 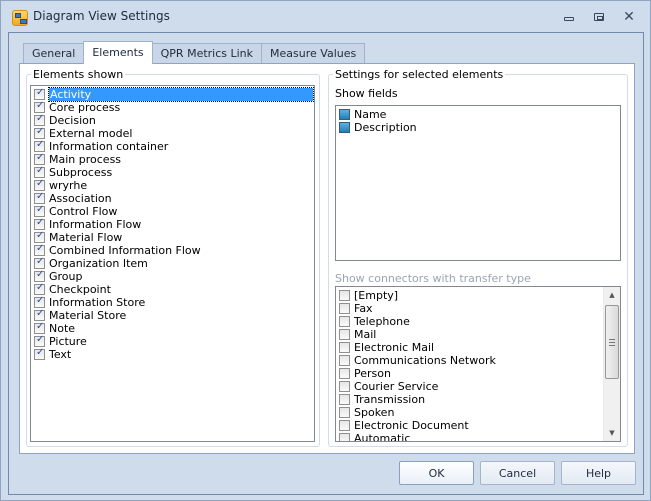 I want to click on list-item-label: Combined Information Flow, so click(x=125, y=250).